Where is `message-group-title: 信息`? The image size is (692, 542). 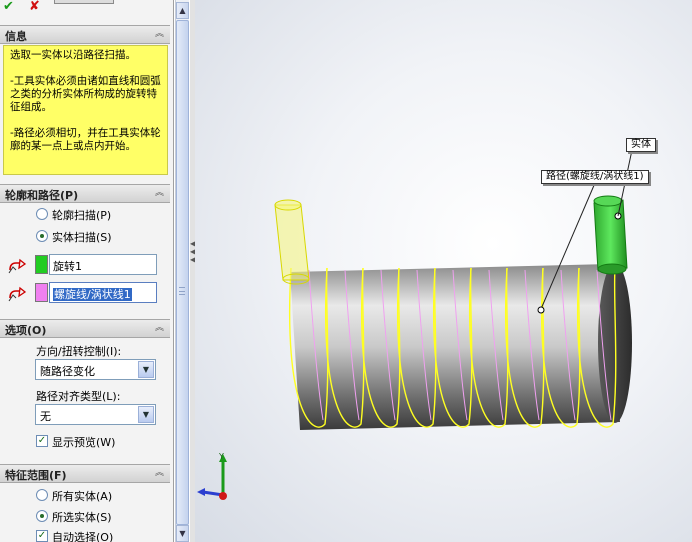 message-group-title: 信息 is located at coordinates (16, 36).